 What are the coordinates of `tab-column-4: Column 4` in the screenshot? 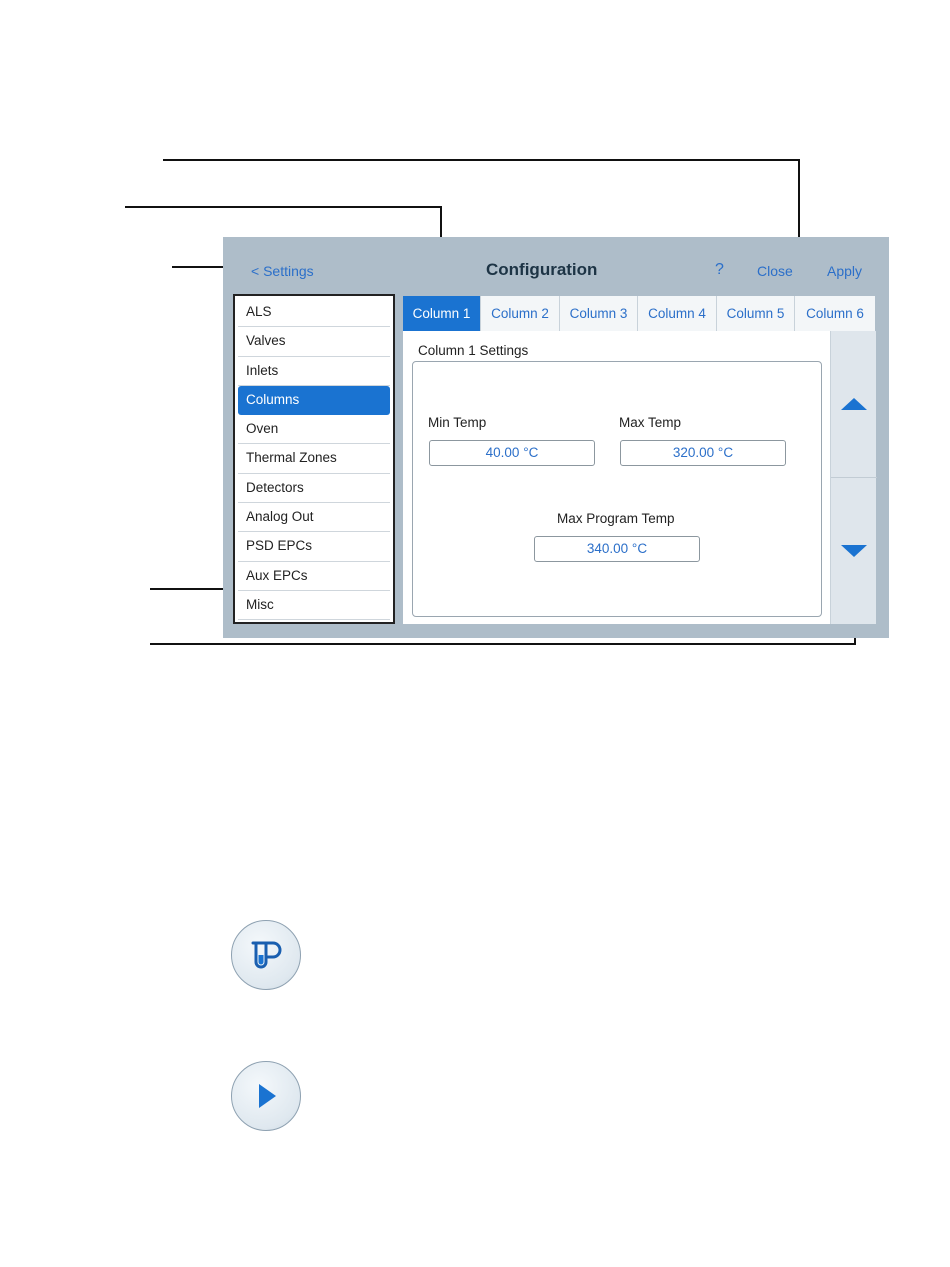 It's located at (677, 313).